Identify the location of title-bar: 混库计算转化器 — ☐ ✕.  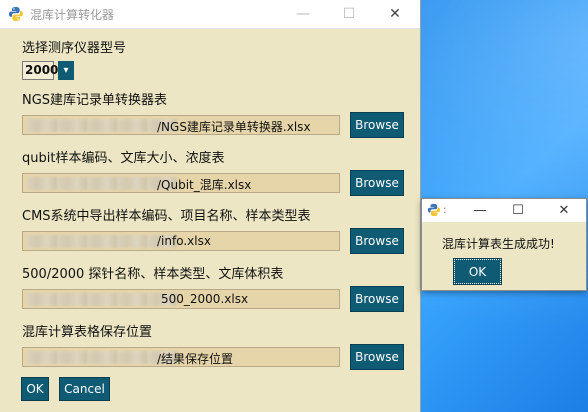
(210, 14).